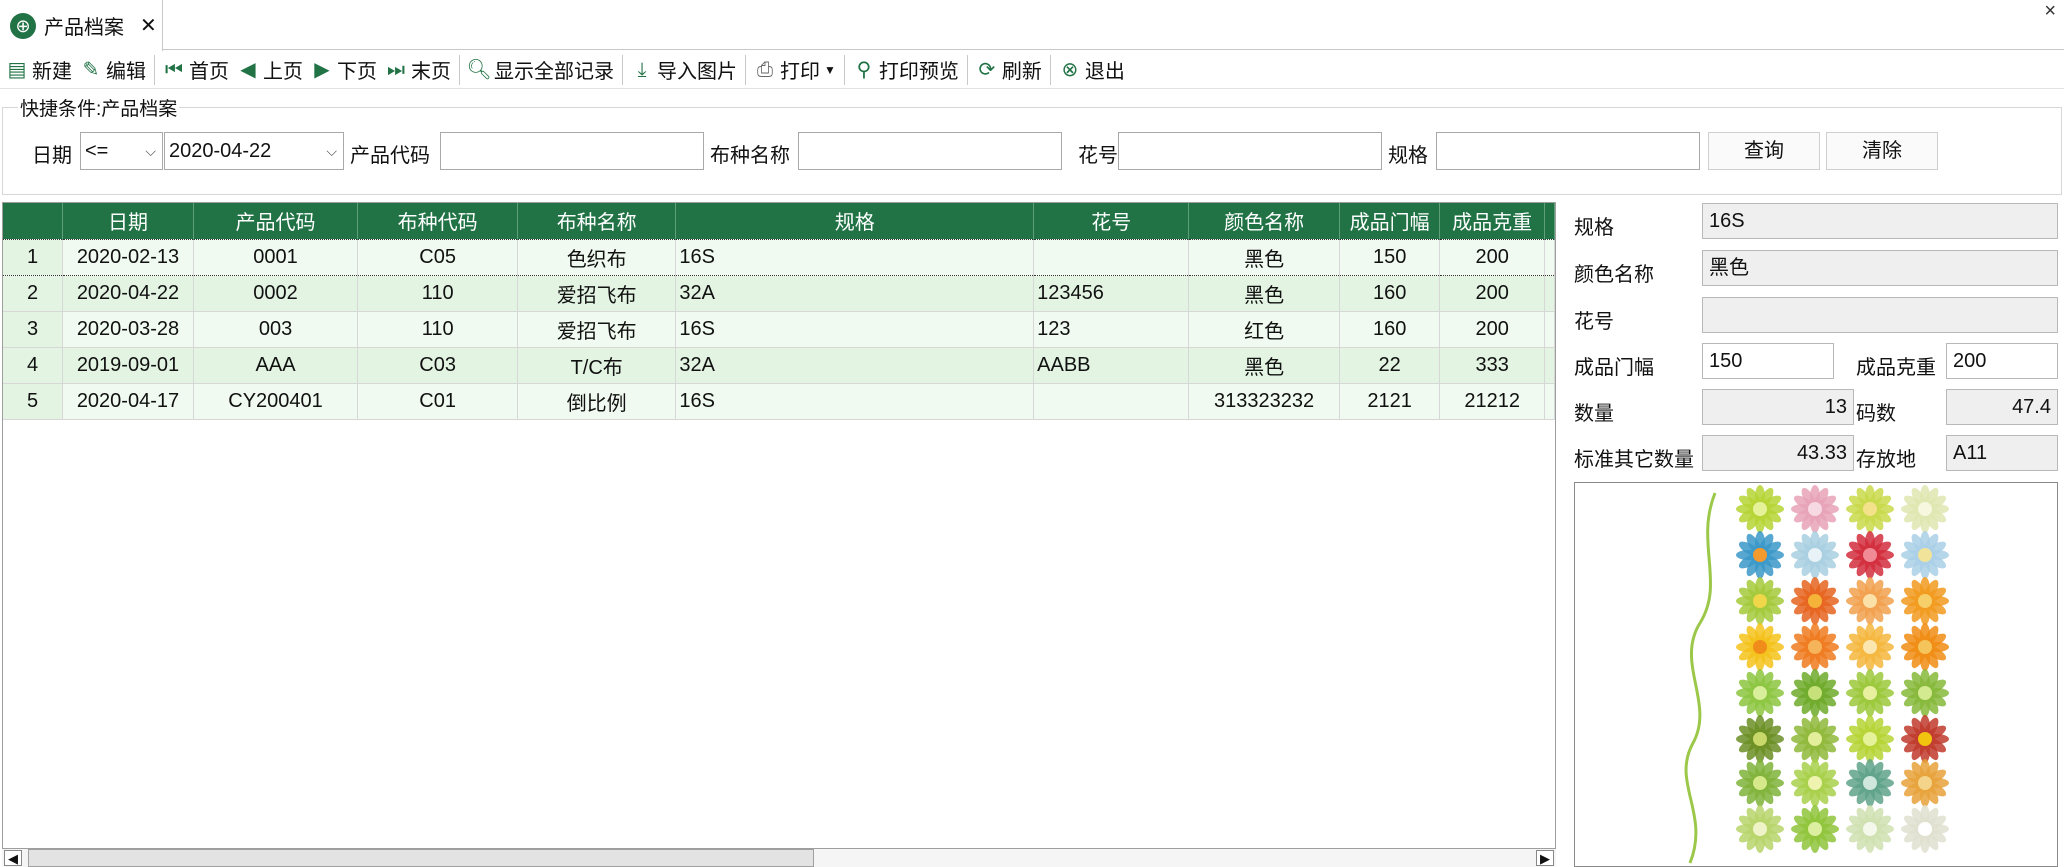 The image size is (2064, 867). Describe the element at coordinates (855, 221) in the screenshot. I see `column-header: 规格` at that location.